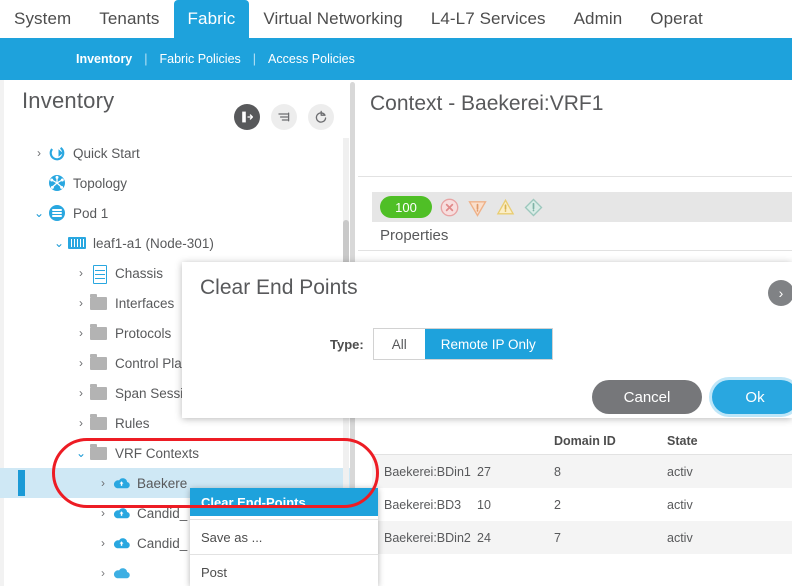 This screenshot has width=792, height=586. What do you see at coordinates (176, 213) in the screenshot?
I see `tree-item-pod-1: ⌄ Pod 1` at bounding box center [176, 213].